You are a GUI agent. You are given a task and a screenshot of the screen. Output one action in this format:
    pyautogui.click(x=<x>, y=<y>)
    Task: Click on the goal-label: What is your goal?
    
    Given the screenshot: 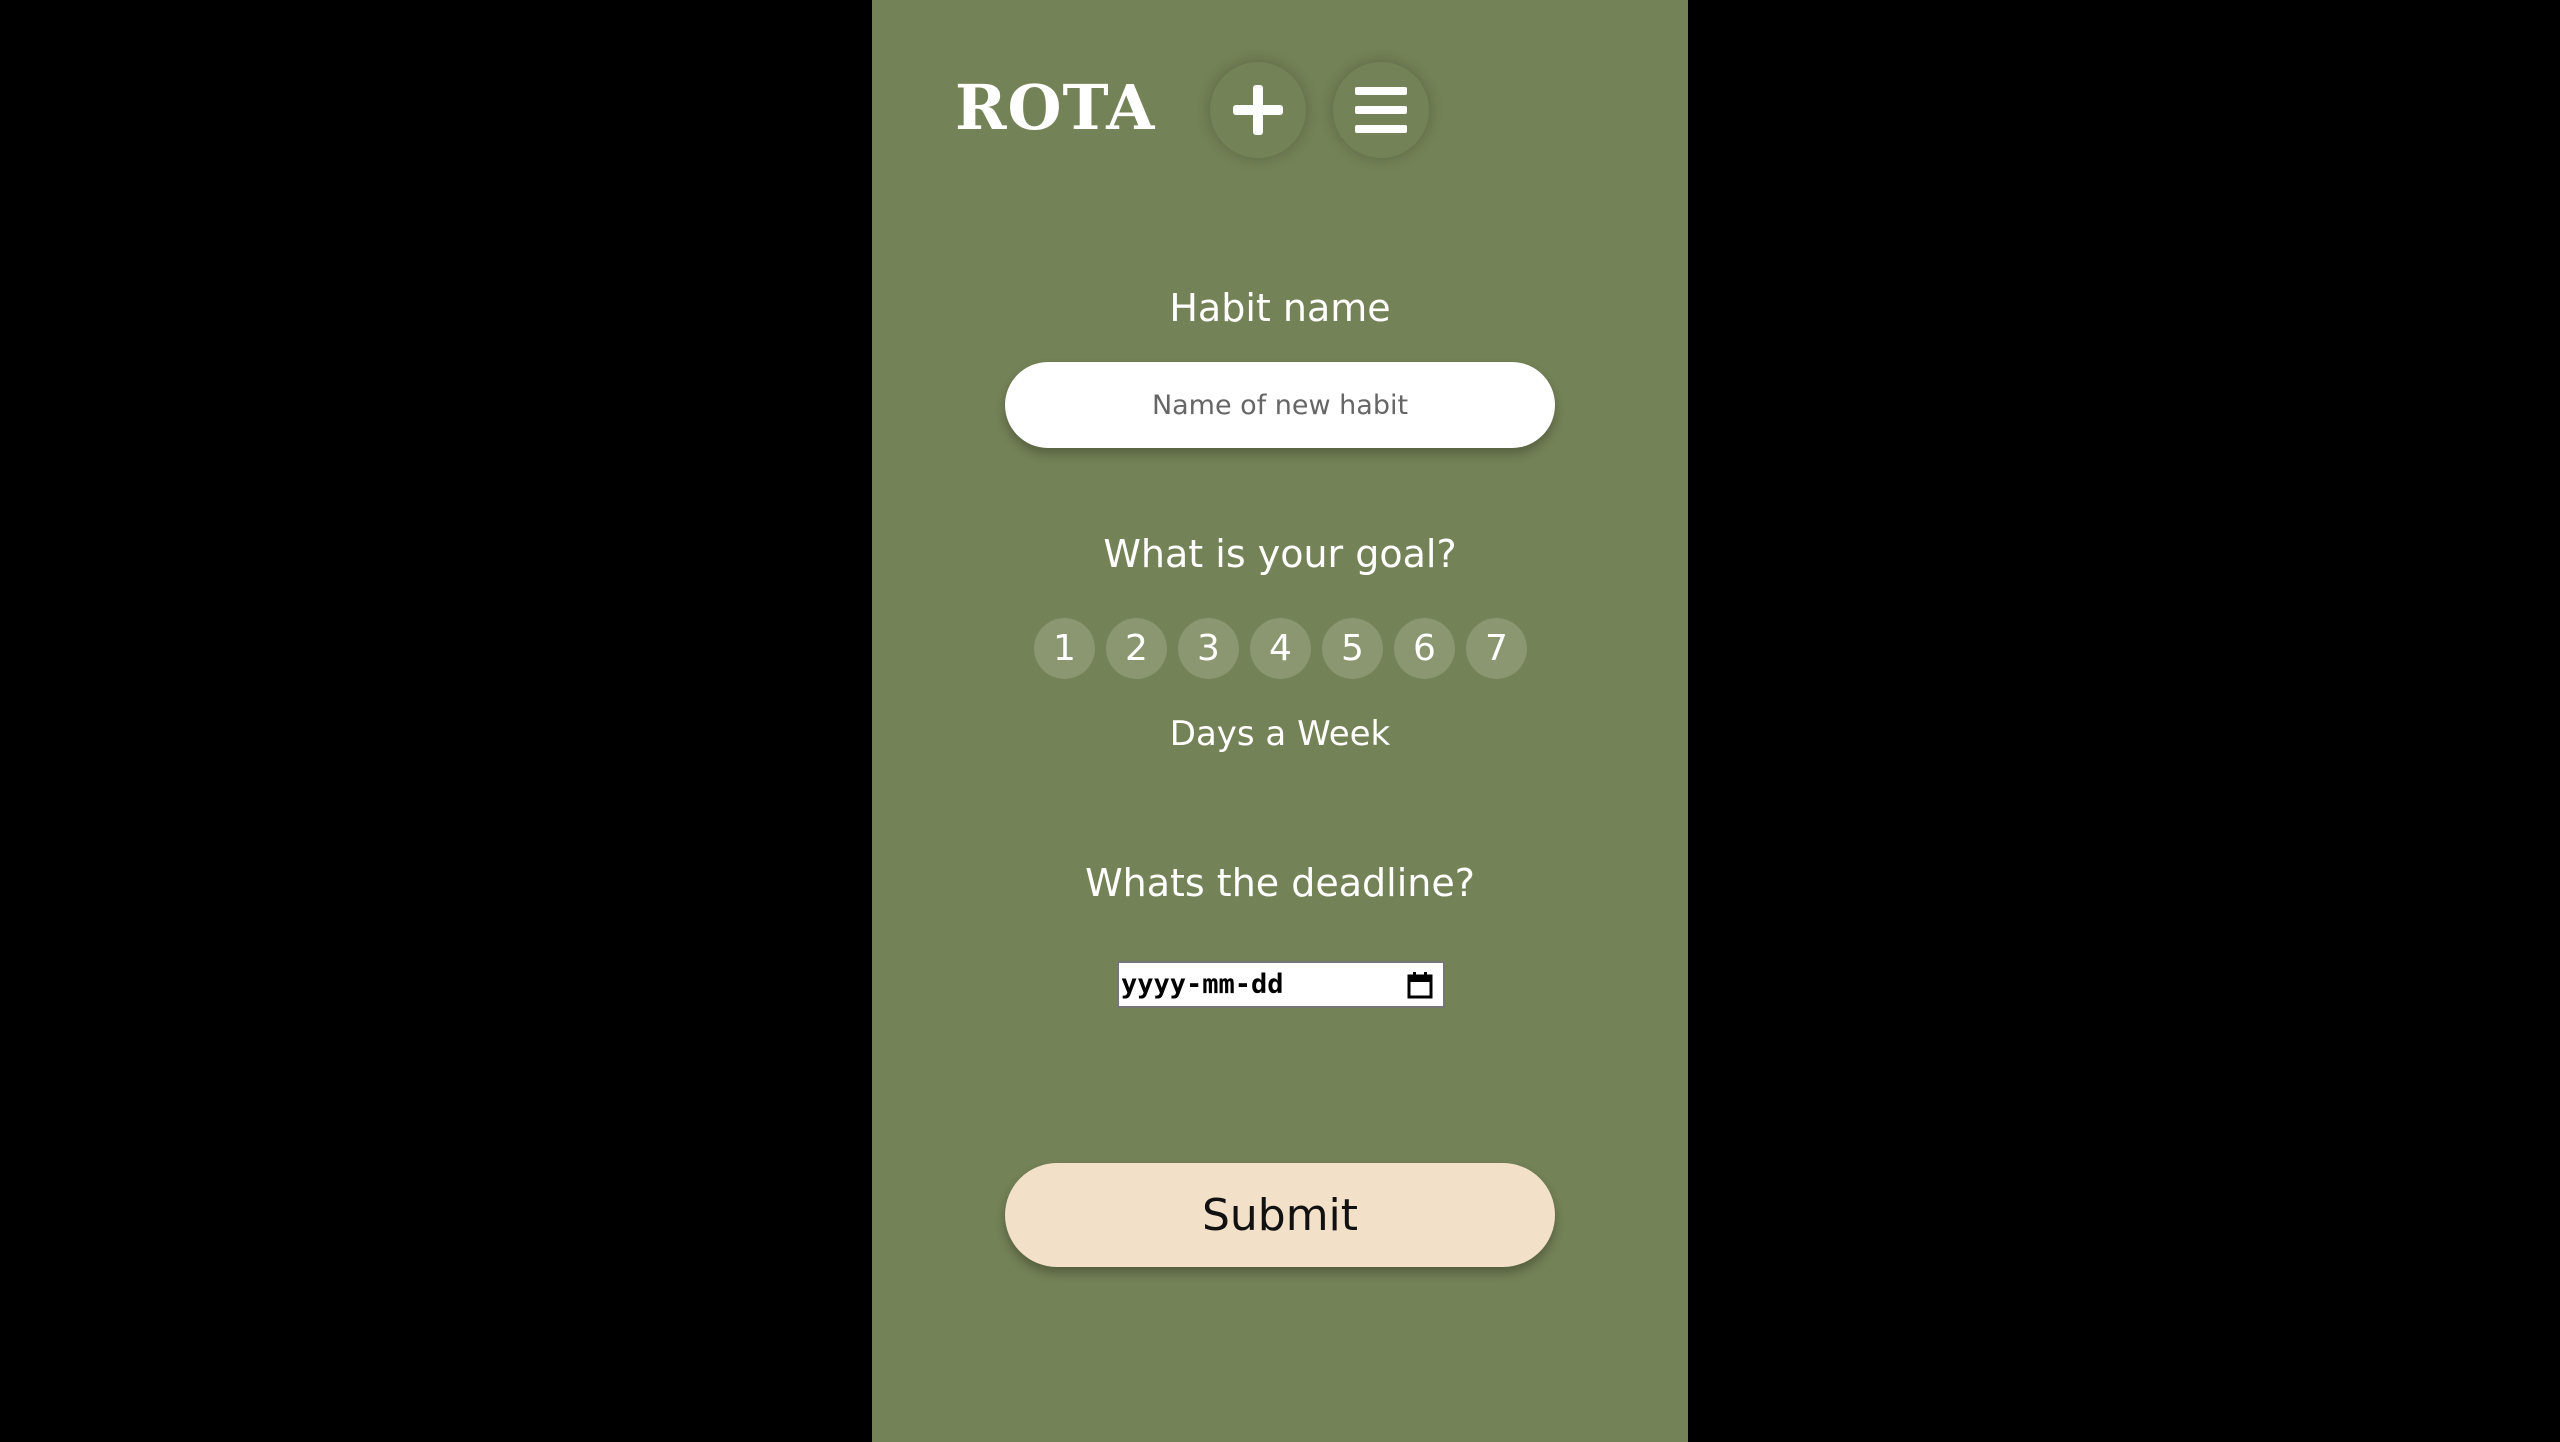 What is the action you would take?
    pyautogui.click(x=1280, y=554)
    